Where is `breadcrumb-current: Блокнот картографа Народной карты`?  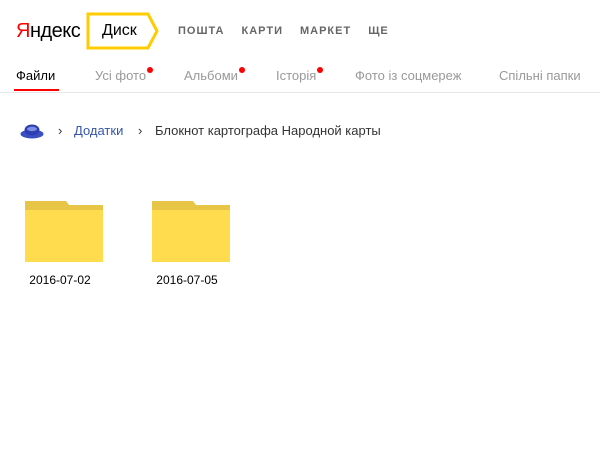
breadcrumb-current: Блокнот картографа Народной карты is located at coordinates (268, 130).